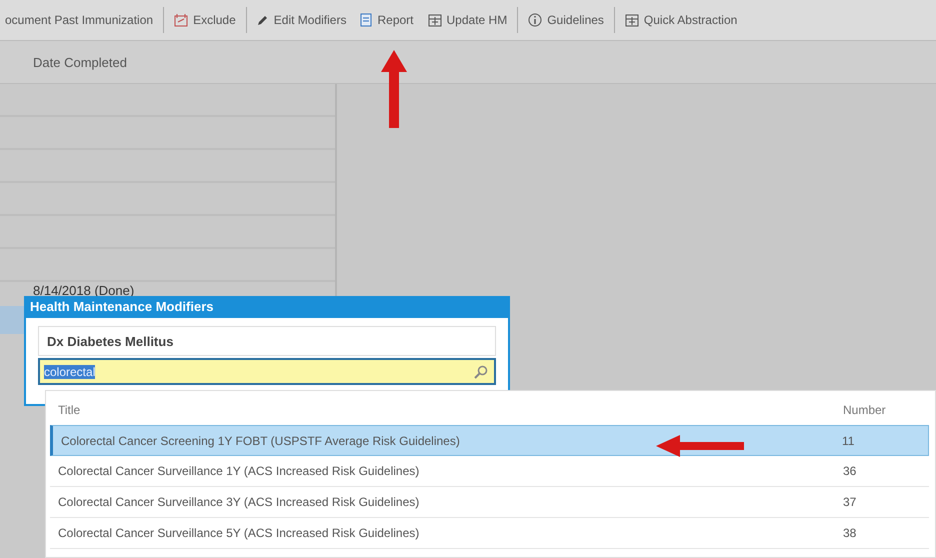 This screenshot has height=558, width=936. Describe the element at coordinates (489, 533) in the screenshot. I see `result-row: Colorectal Cancer Surveillance 5Y (ACS Increased Risk Guidelines) 38` at that location.